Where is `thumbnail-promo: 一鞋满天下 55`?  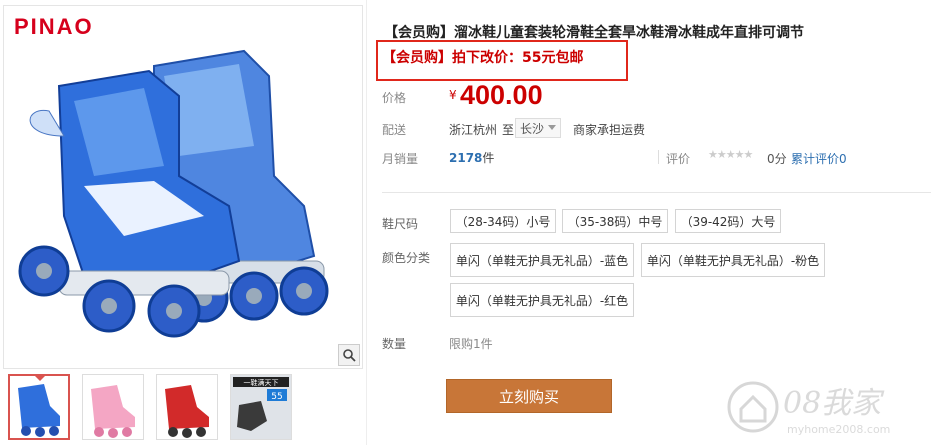 thumbnail-promo: 一鞋满天下 55 is located at coordinates (261, 407).